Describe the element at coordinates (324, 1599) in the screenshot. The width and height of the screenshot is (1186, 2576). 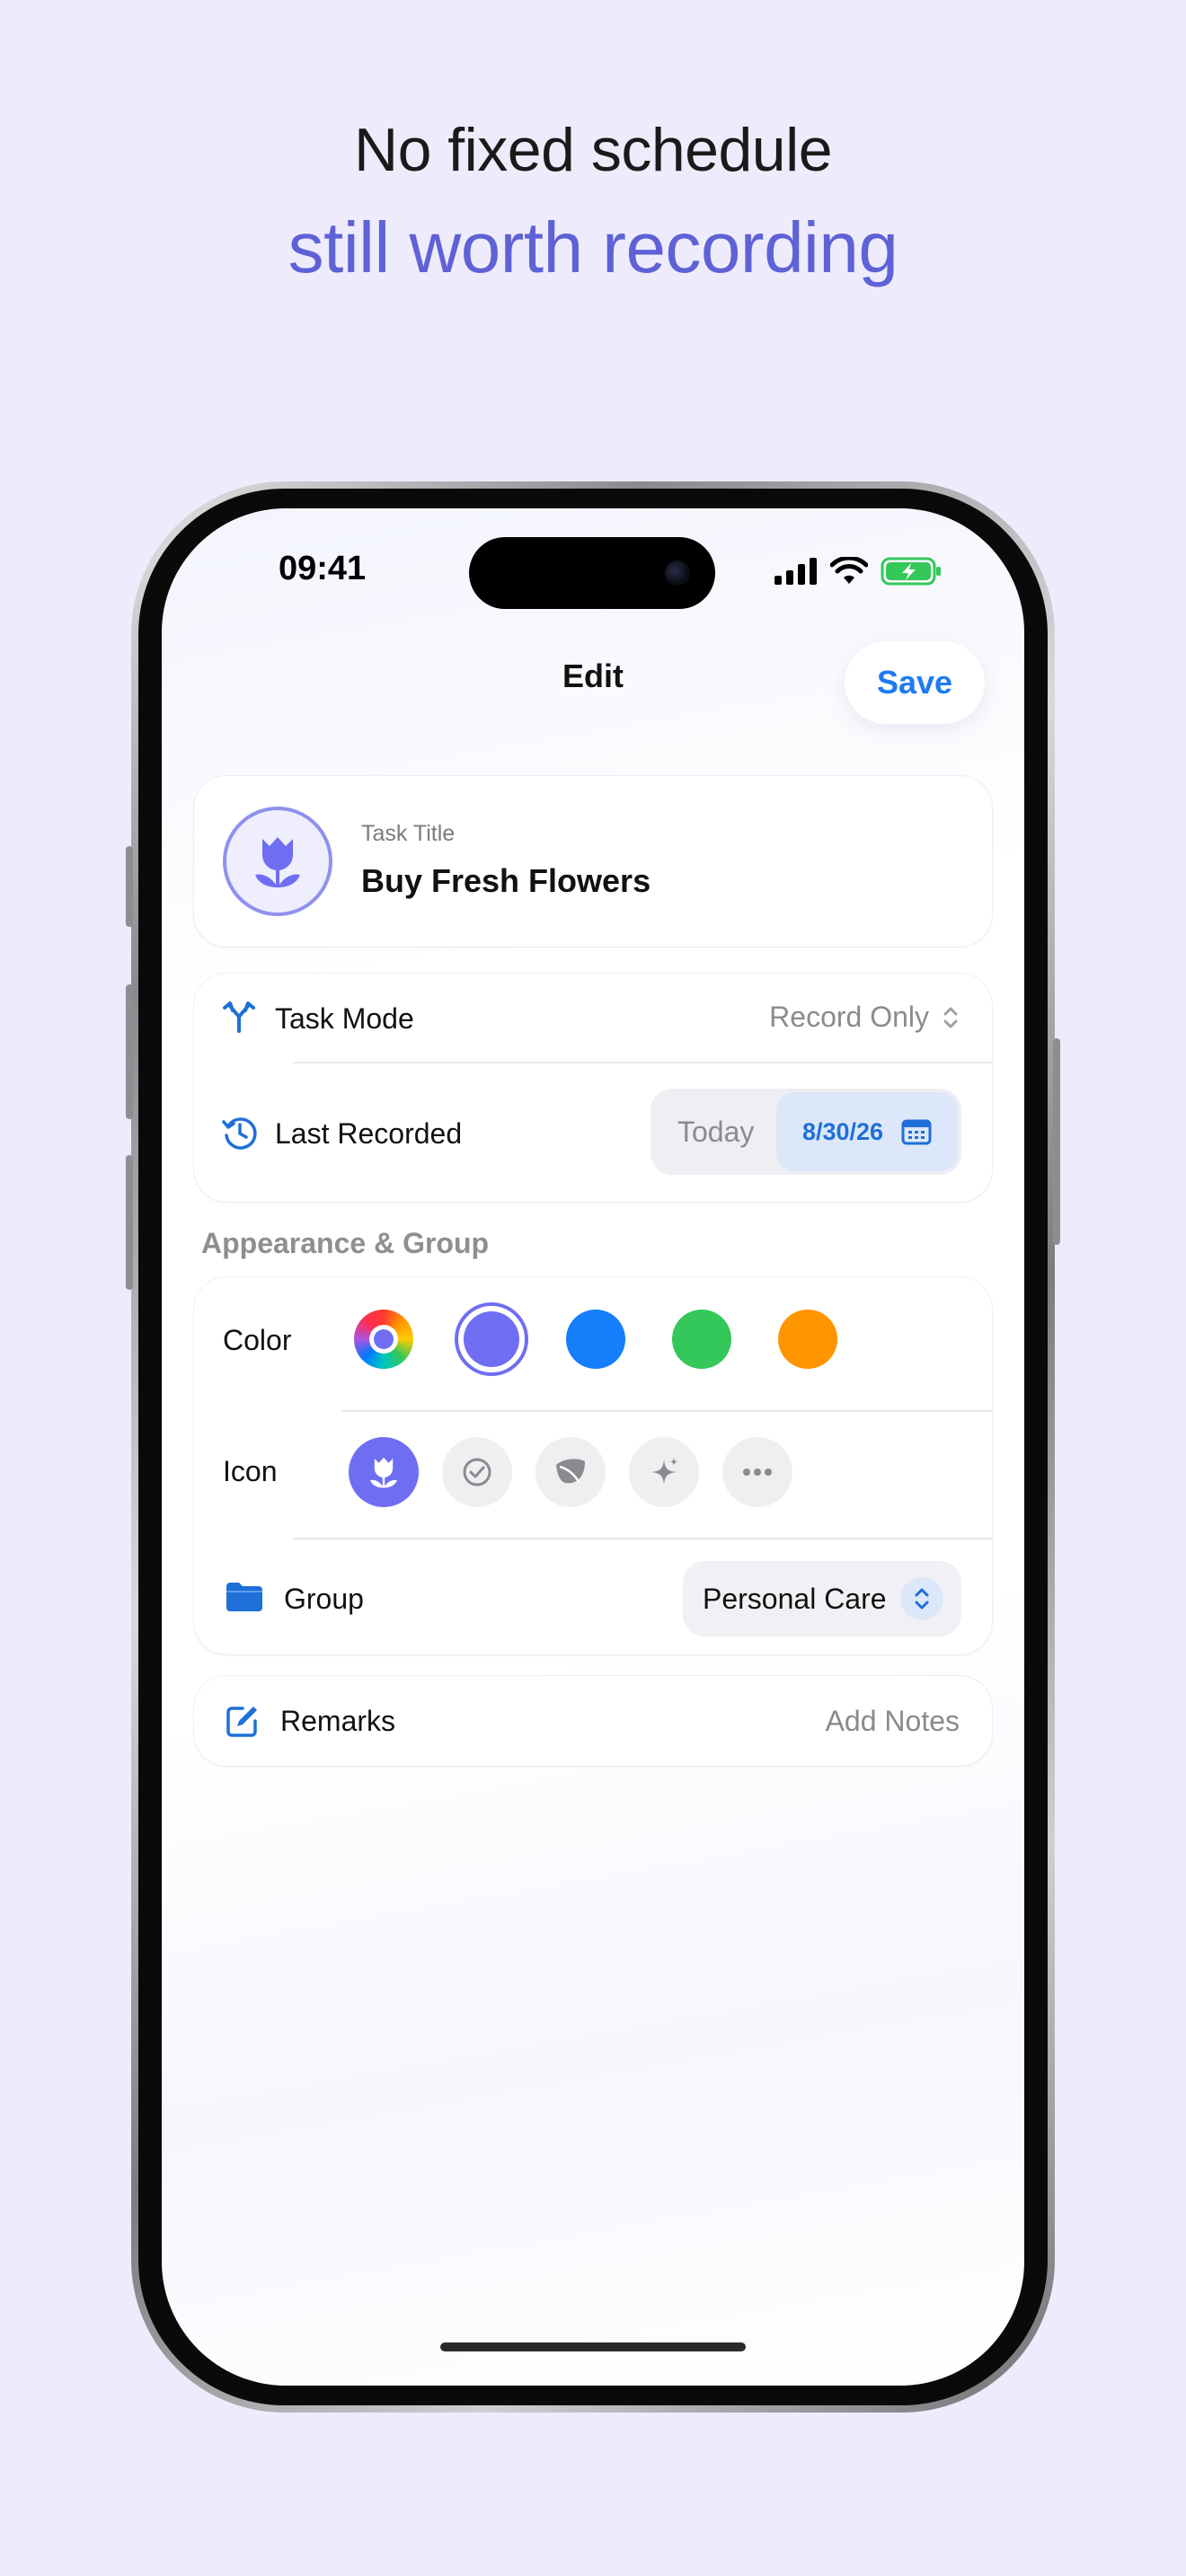
I see `group-label: Group` at that location.